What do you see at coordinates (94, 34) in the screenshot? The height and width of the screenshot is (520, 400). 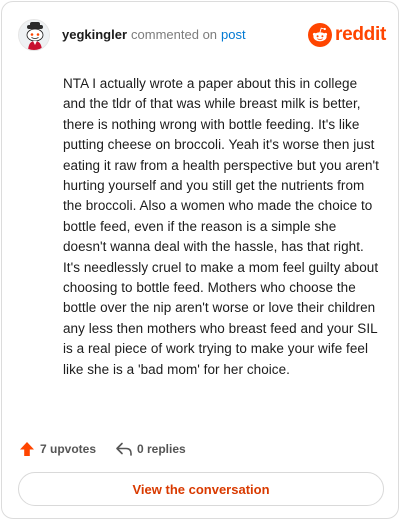 I see `username-link: yegkingler` at bounding box center [94, 34].